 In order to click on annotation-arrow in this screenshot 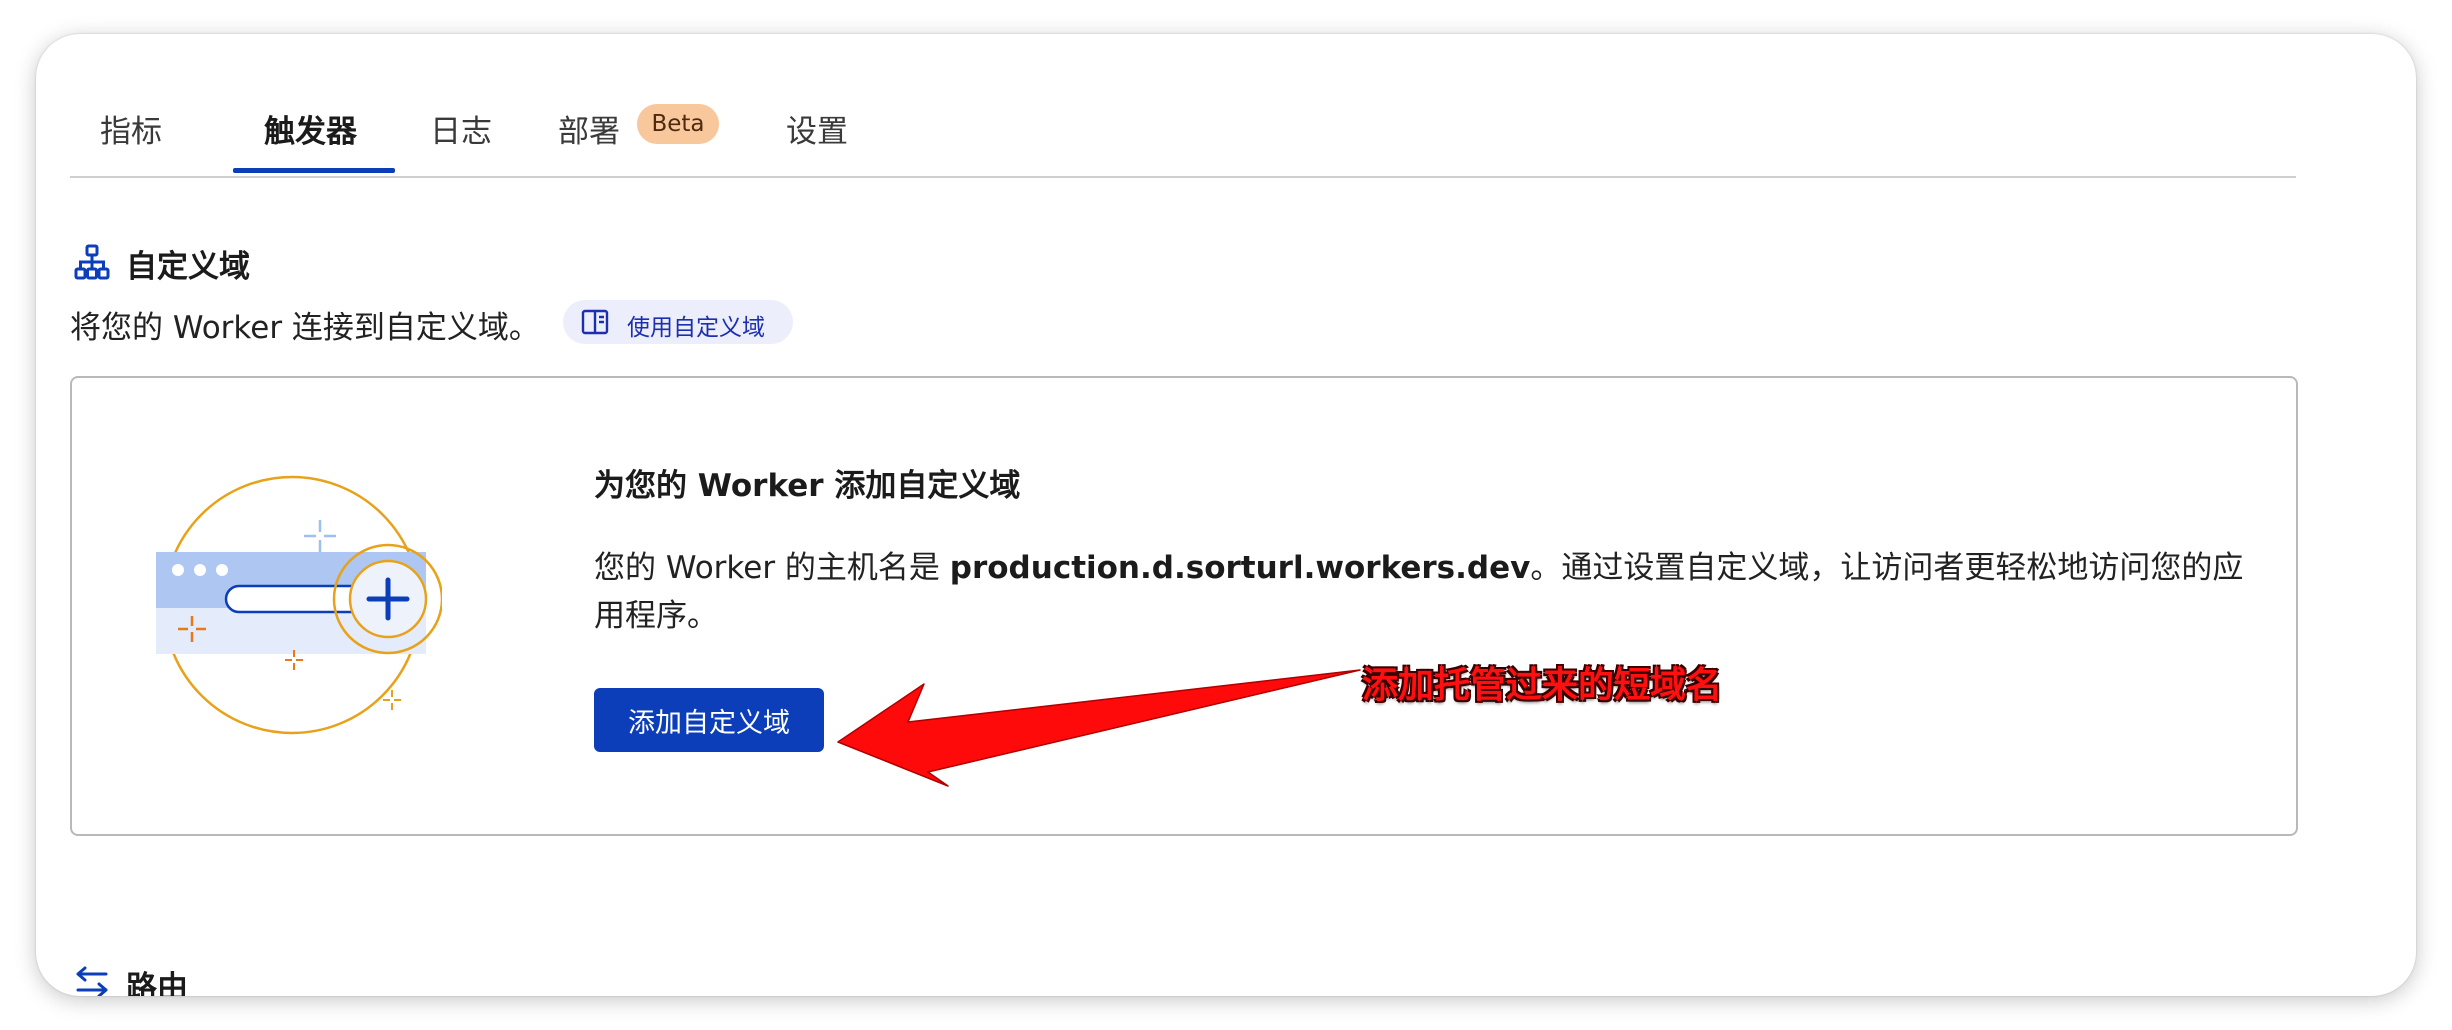, I will do `click(1099, 728)`.